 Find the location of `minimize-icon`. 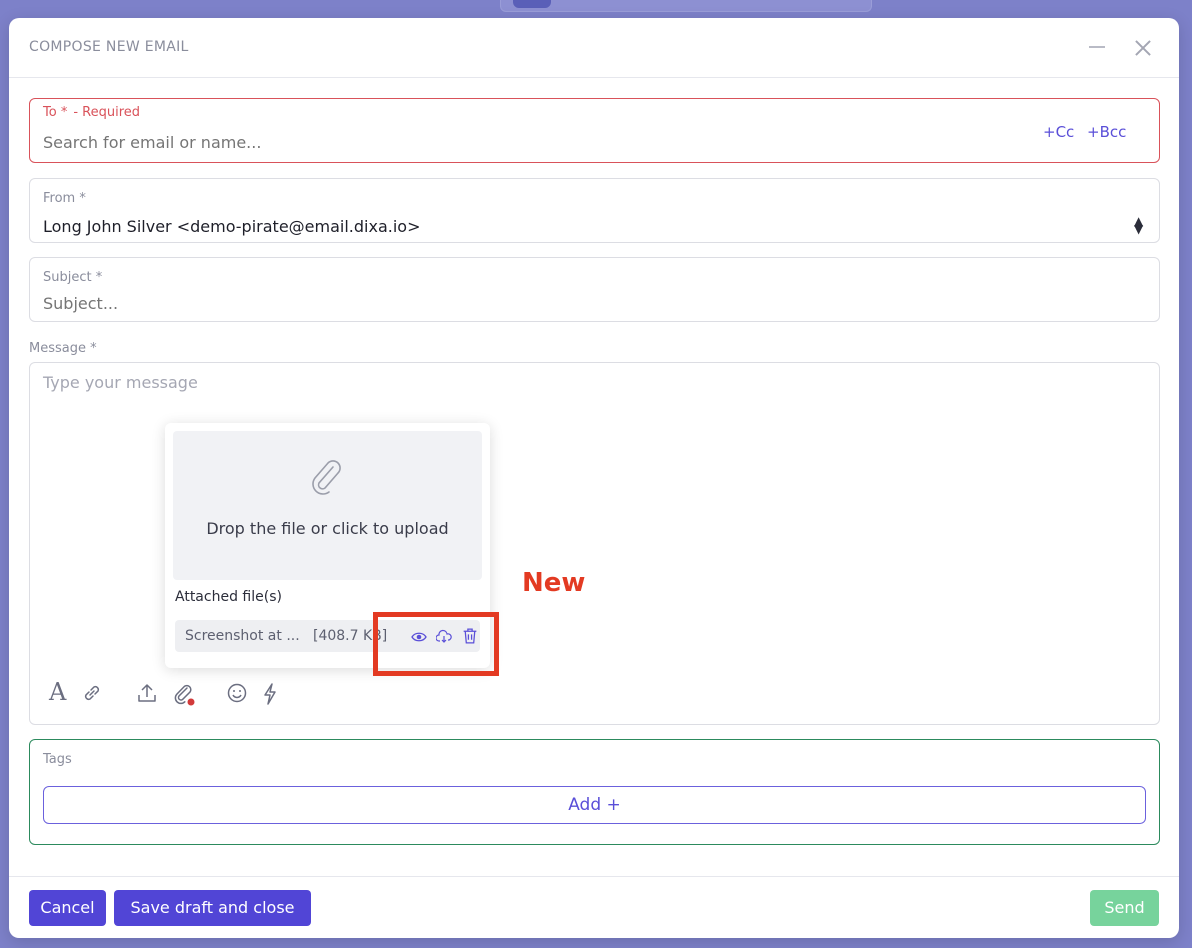

minimize-icon is located at coordinates (1097, 47).